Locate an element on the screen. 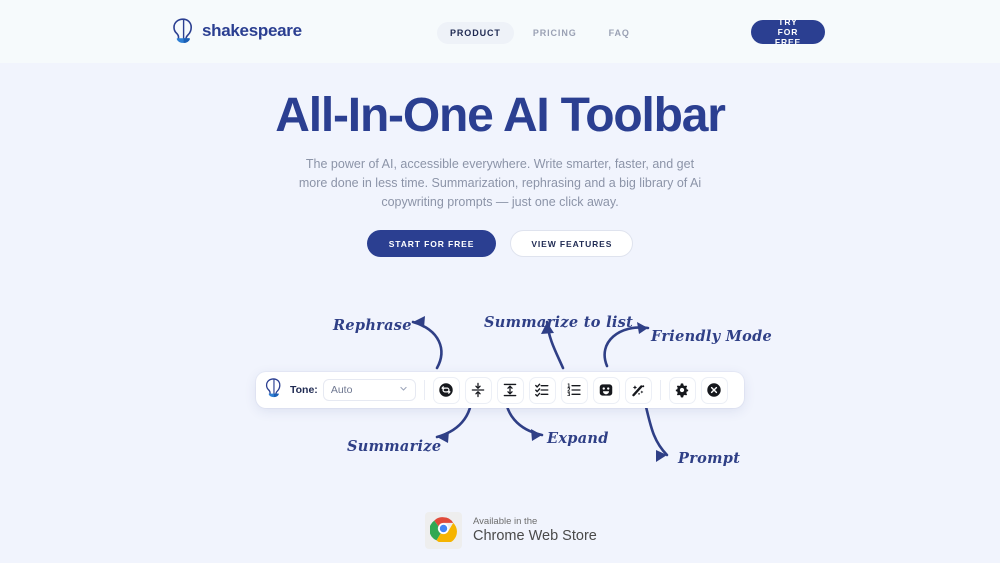 The height and width of the screenshot is (563, 1000). summarize-to-list-button is located at coordinates (542, 390).